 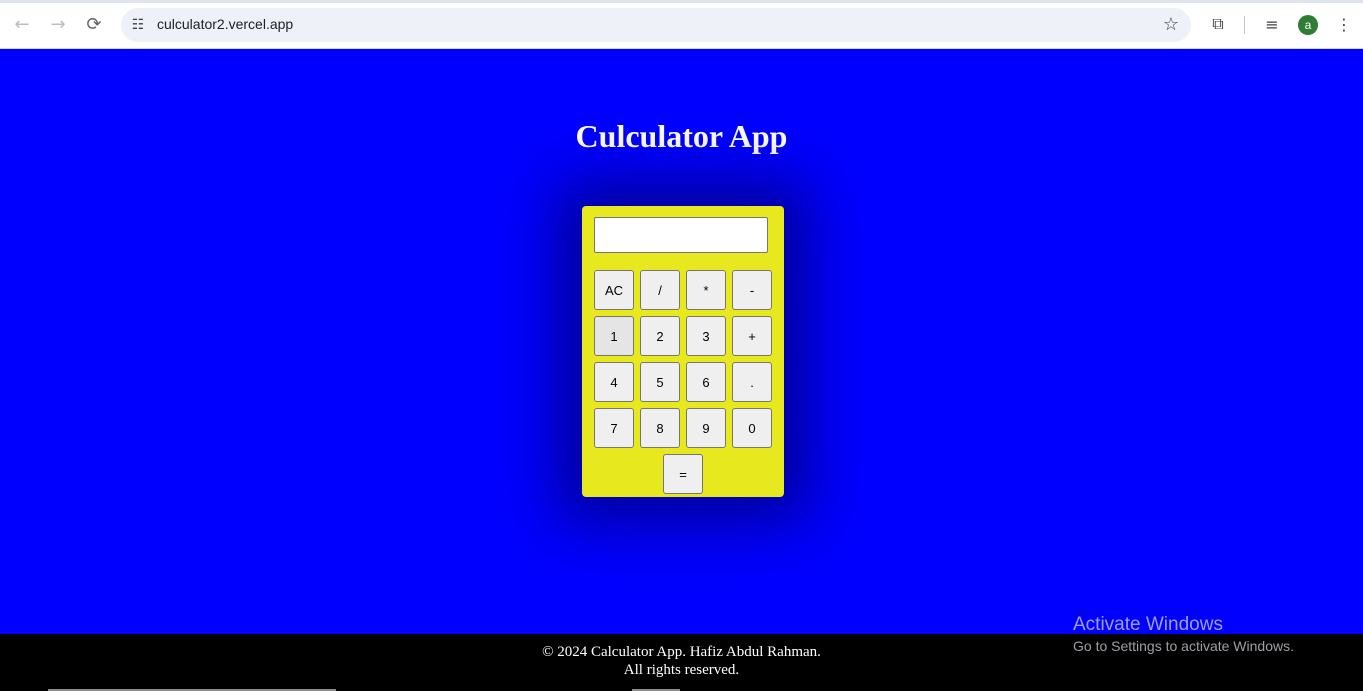 What do you see at coordinates (58, 24) in the screenshot?
I see `forward-icon: →` at bounding box center [58, 24].